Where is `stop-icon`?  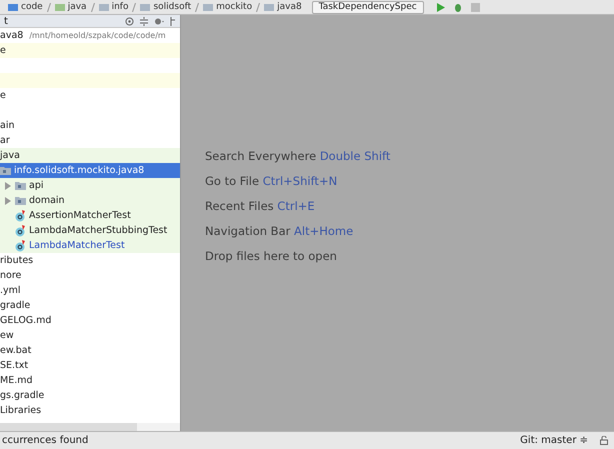
stop-icon is located at coordinates (475, 7).